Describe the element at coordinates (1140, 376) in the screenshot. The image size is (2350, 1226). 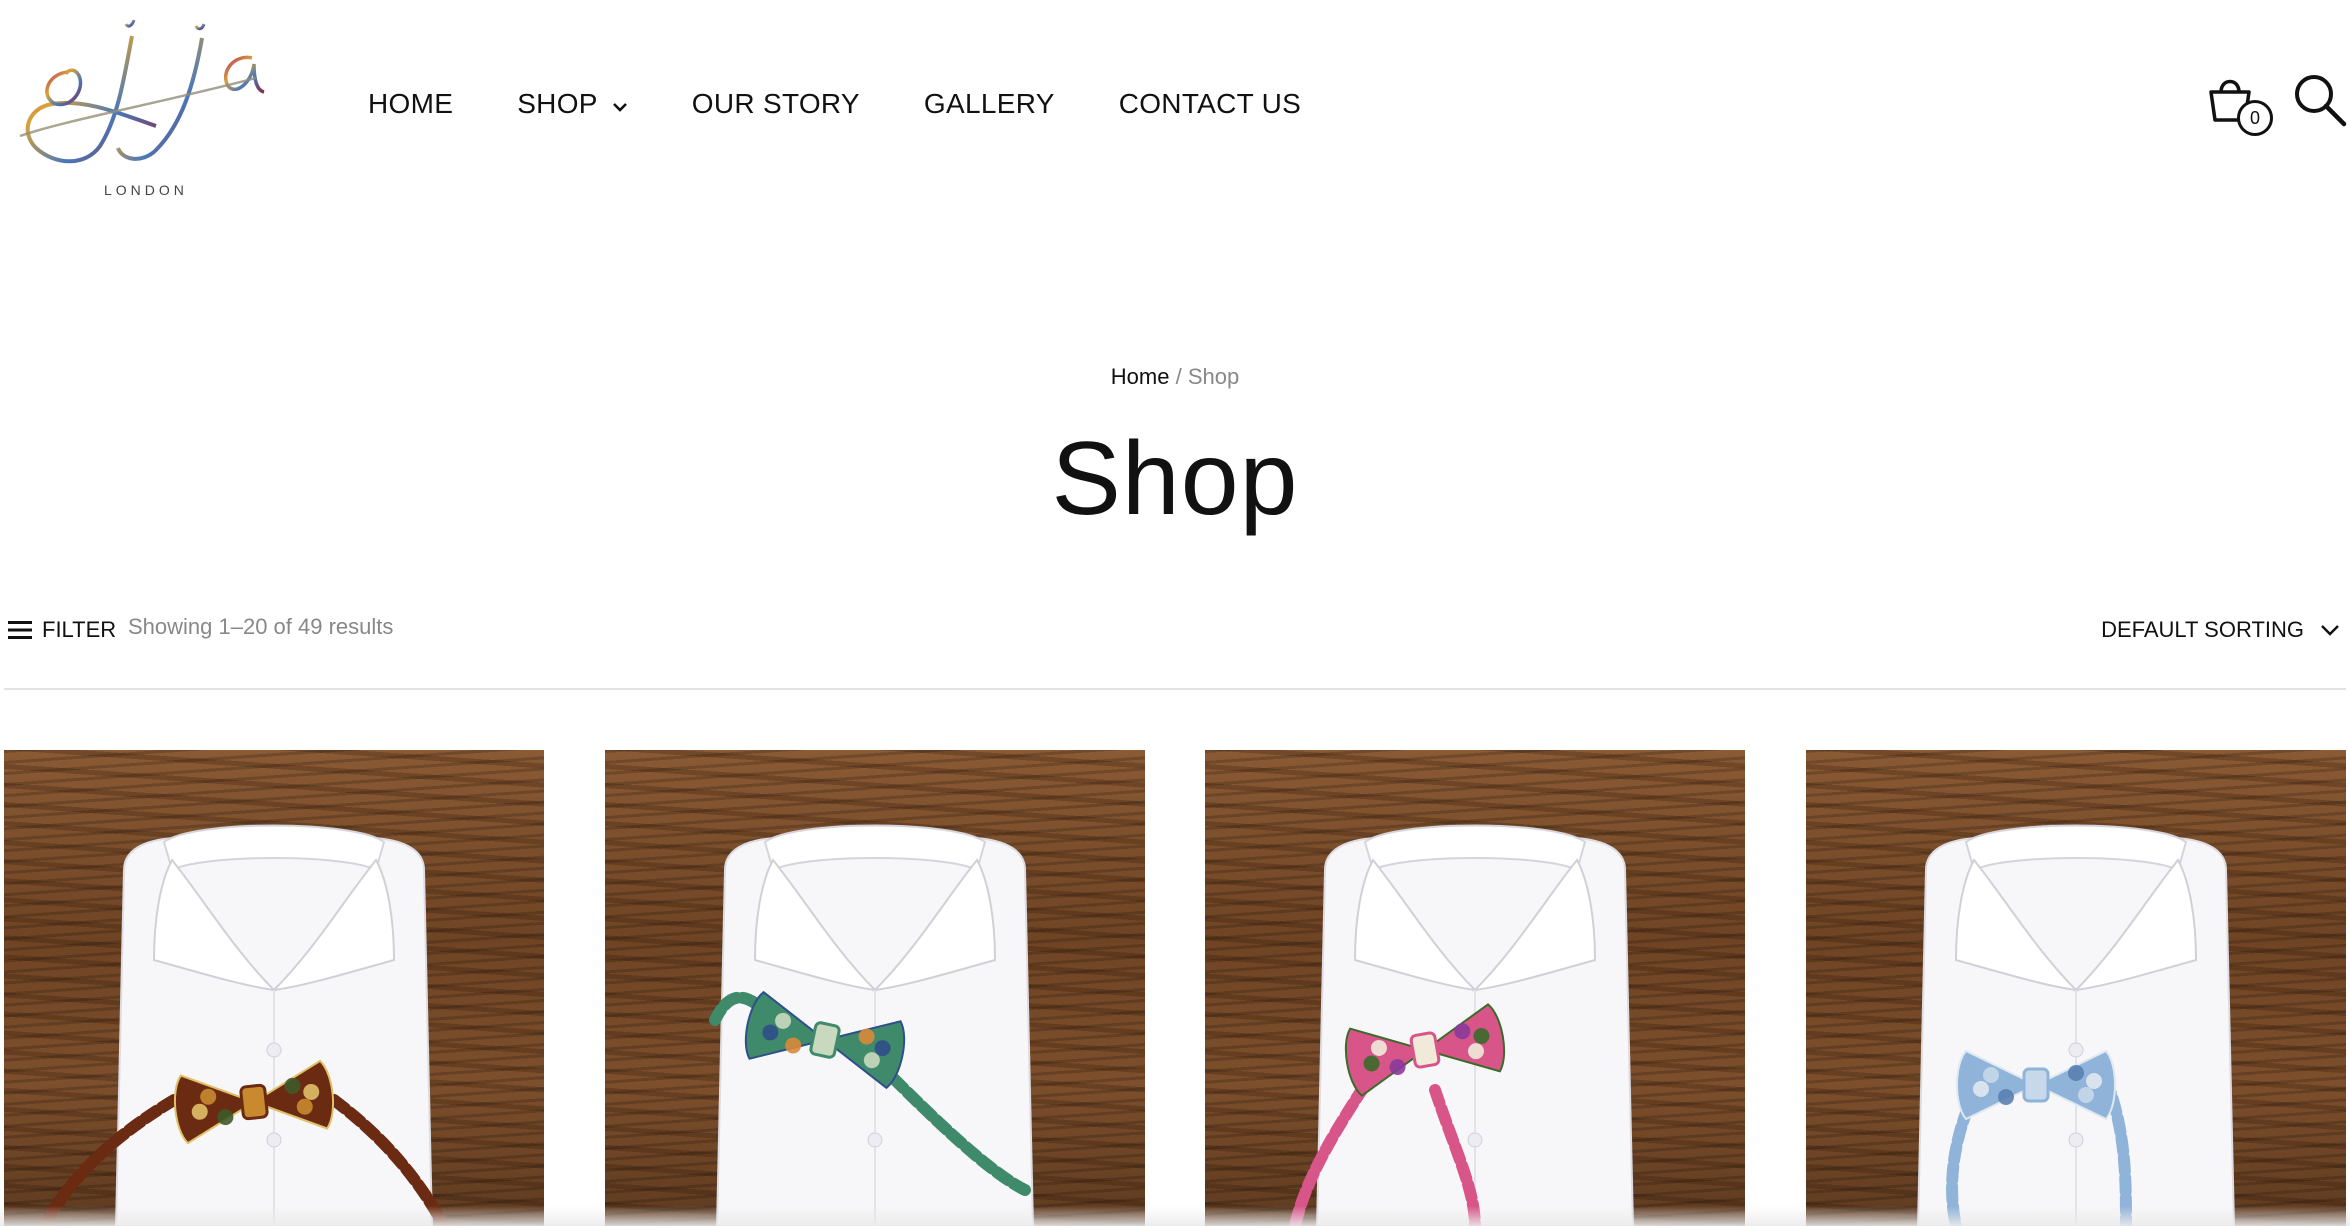
I see `breadcrumb-home-link: Home` at that location.